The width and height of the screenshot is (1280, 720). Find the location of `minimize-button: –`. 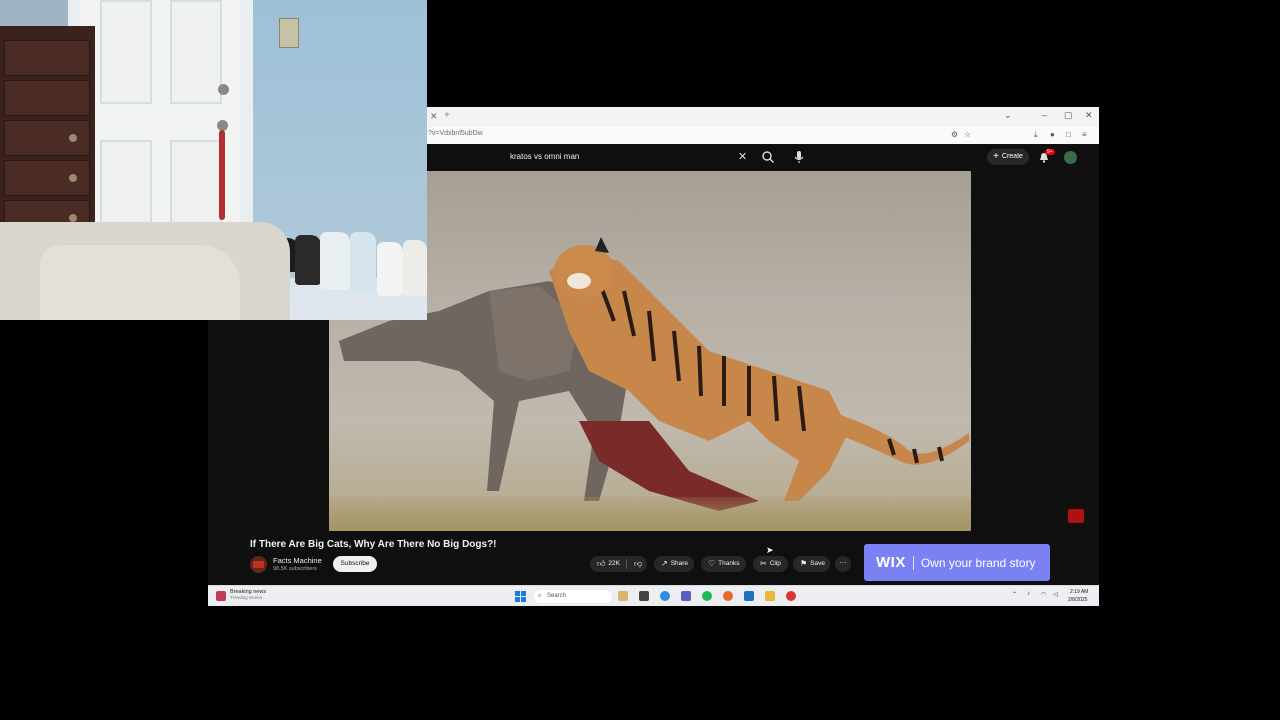

minimize-button: – is located at coordinates (1044, 115).